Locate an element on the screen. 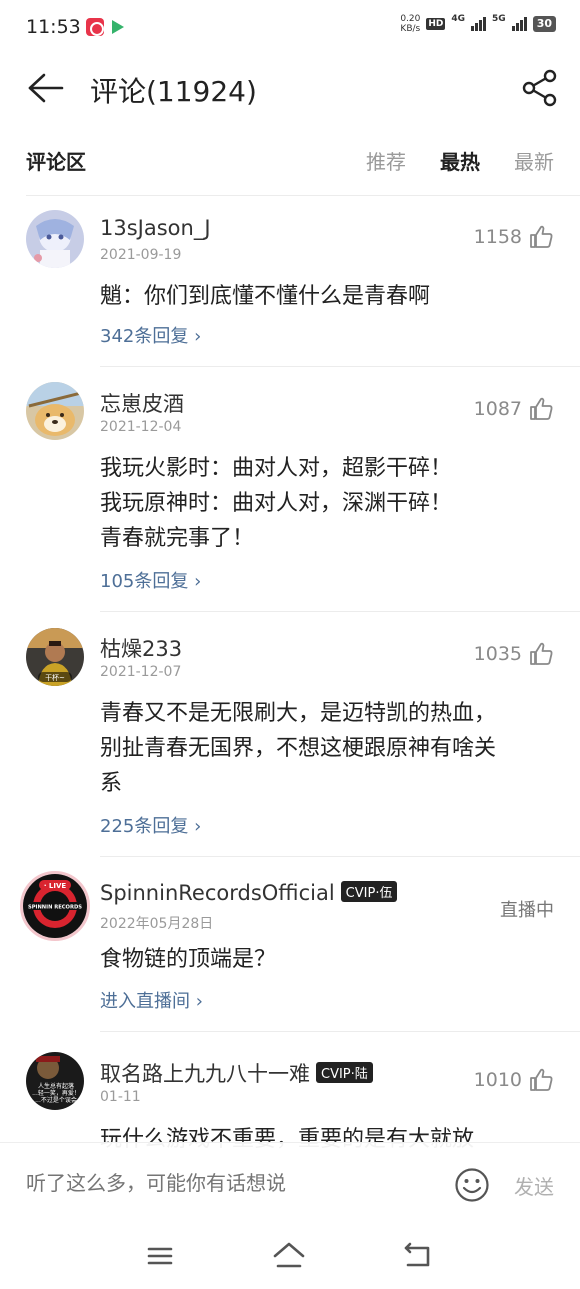  avatar: 人生总有起落 ...轻一笑，再爱！ ...不过是个误会 is located at coordinates (55, 1081).